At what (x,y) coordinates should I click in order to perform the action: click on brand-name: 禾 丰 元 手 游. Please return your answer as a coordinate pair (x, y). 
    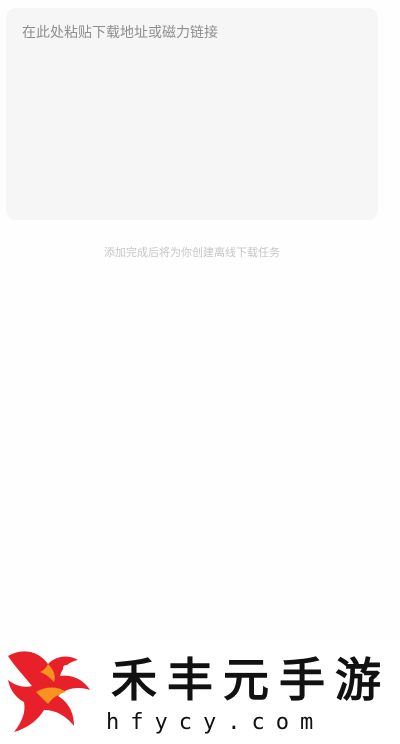
    Looking at the image, I should click on (246, 680).